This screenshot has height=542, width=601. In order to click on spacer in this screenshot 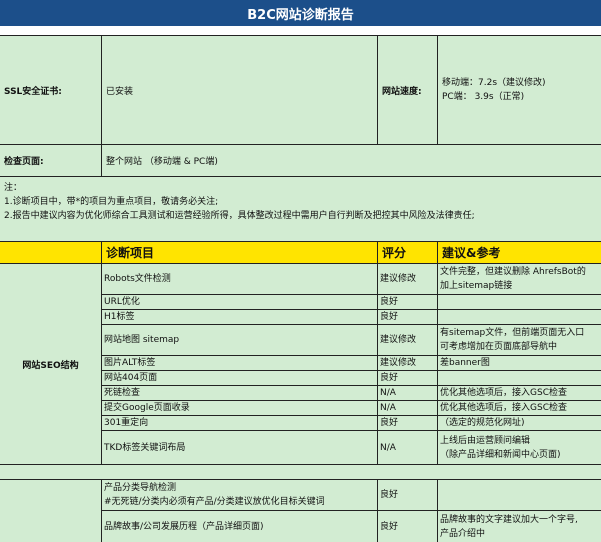, I will do `click(300, 30)`.